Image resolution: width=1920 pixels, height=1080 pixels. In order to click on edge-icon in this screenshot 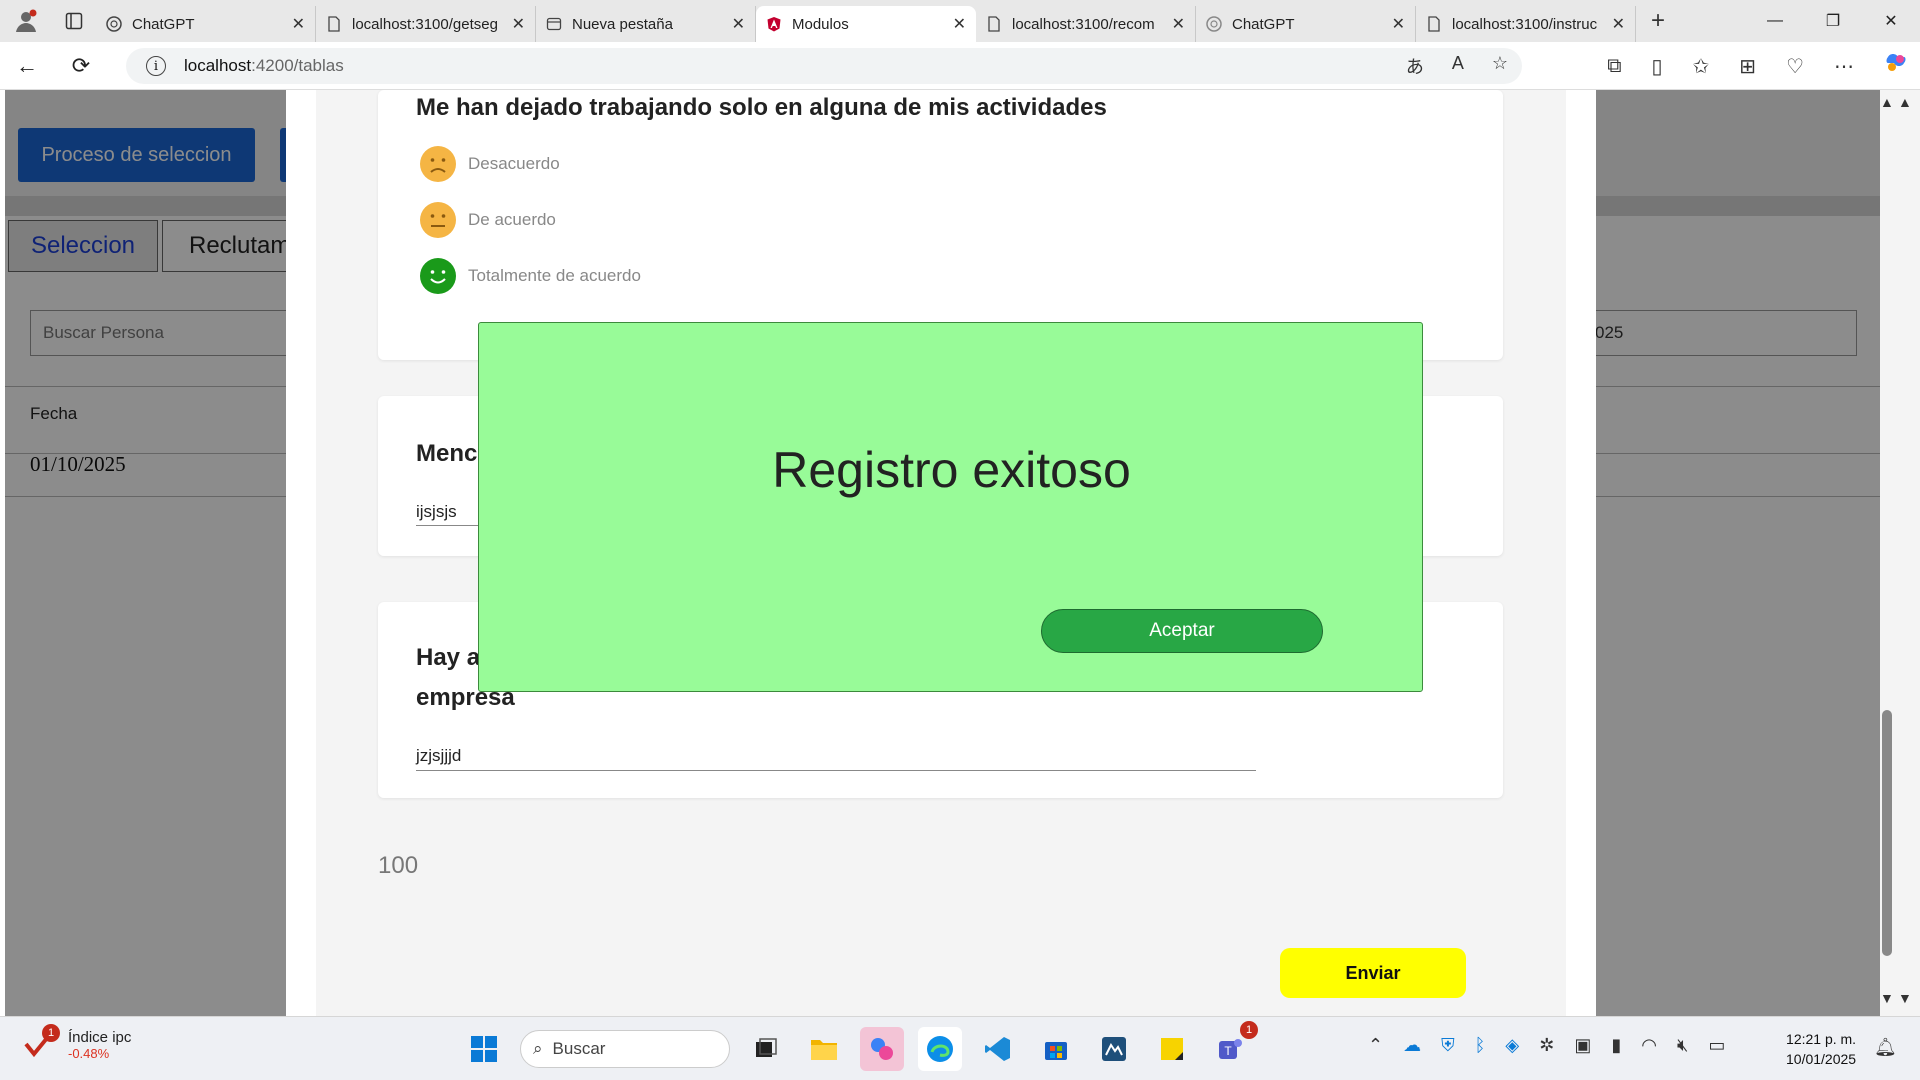, I will do `click(940, 1049)`.